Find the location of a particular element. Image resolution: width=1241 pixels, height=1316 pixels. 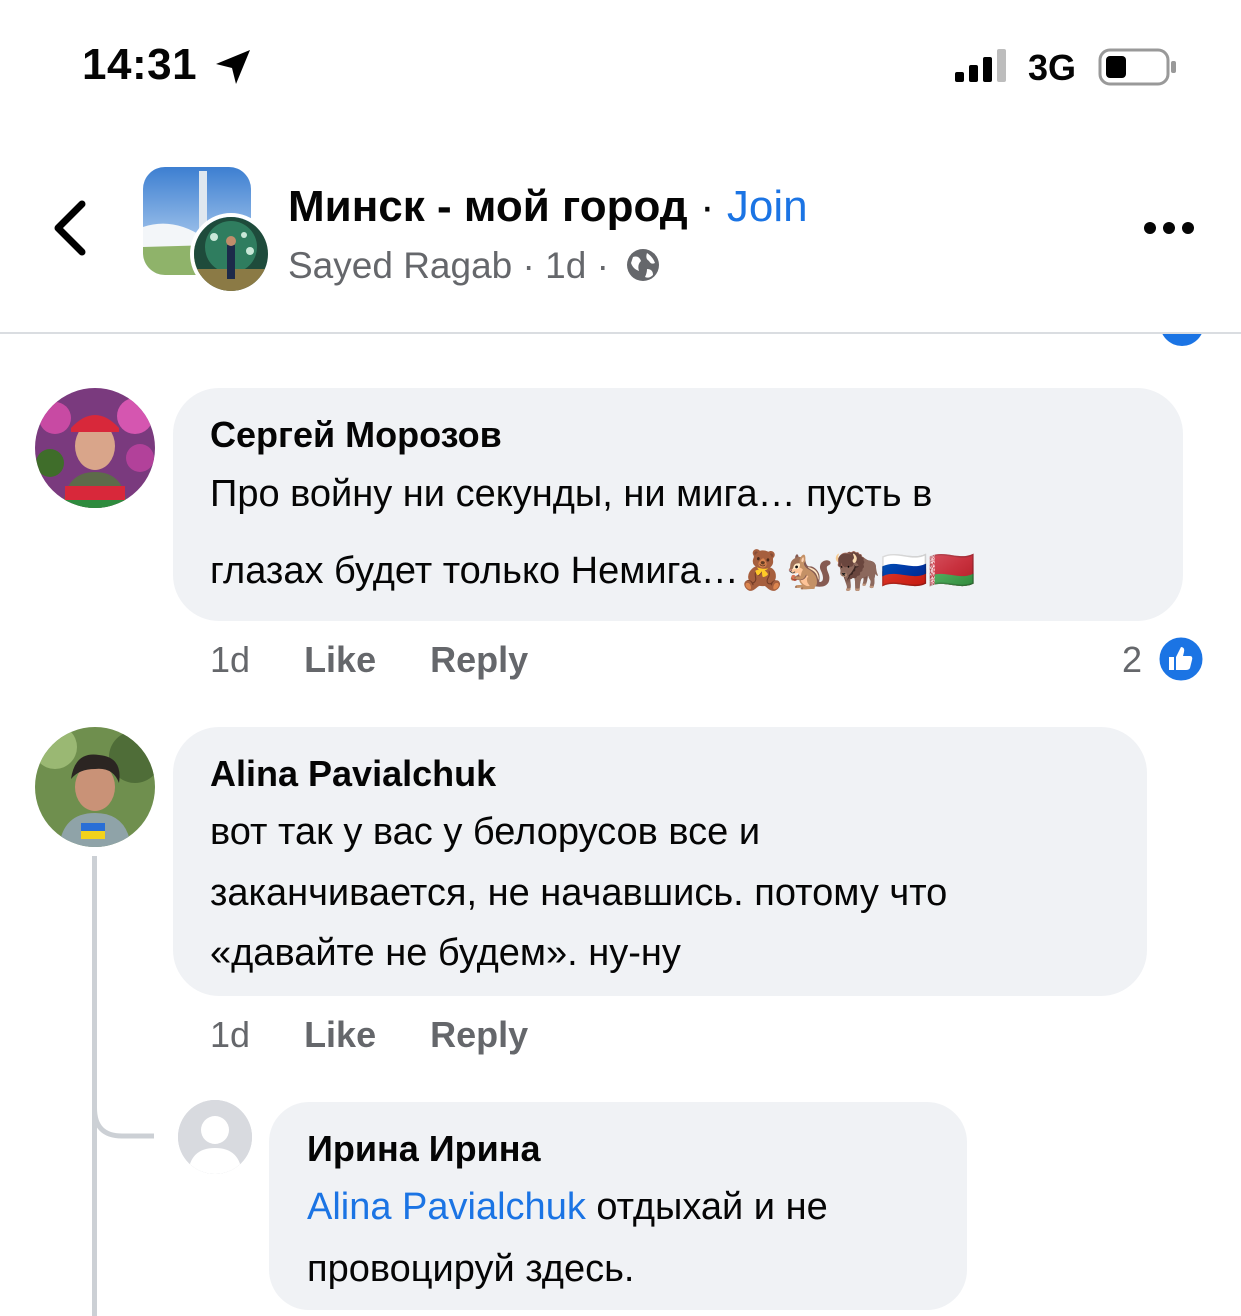

network-type: 3G is located at coordinates (1052, 67).